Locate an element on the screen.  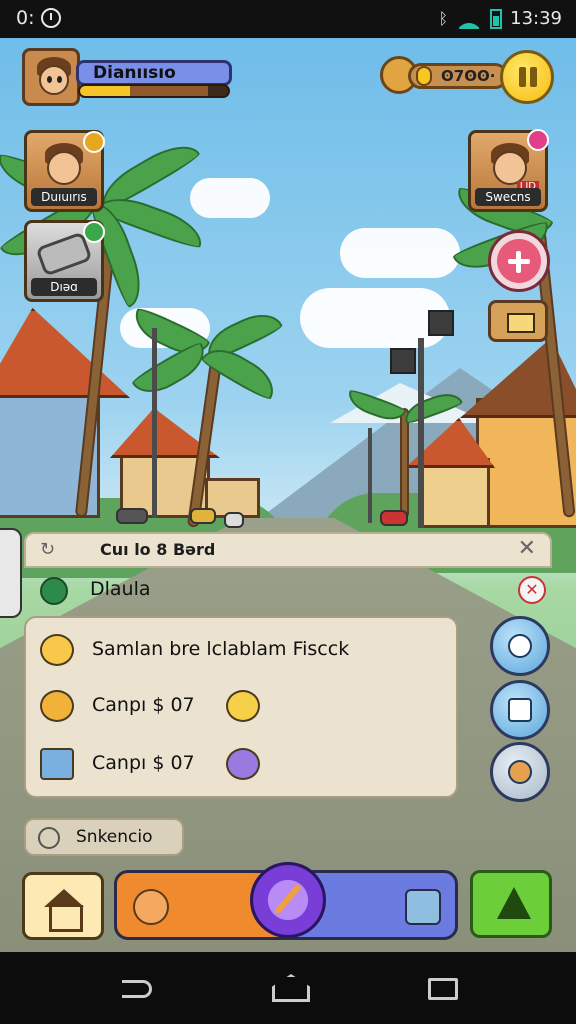
pause-button is located at coordinates (527, 77).